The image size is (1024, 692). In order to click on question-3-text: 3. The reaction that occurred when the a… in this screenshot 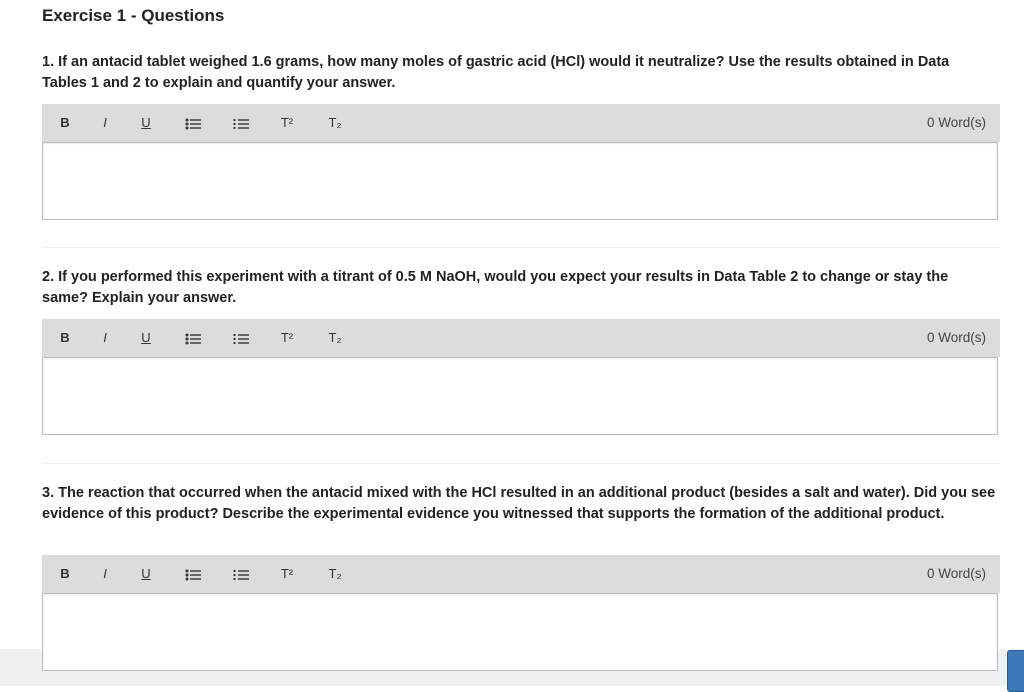, I will do `click(519, 503)`.